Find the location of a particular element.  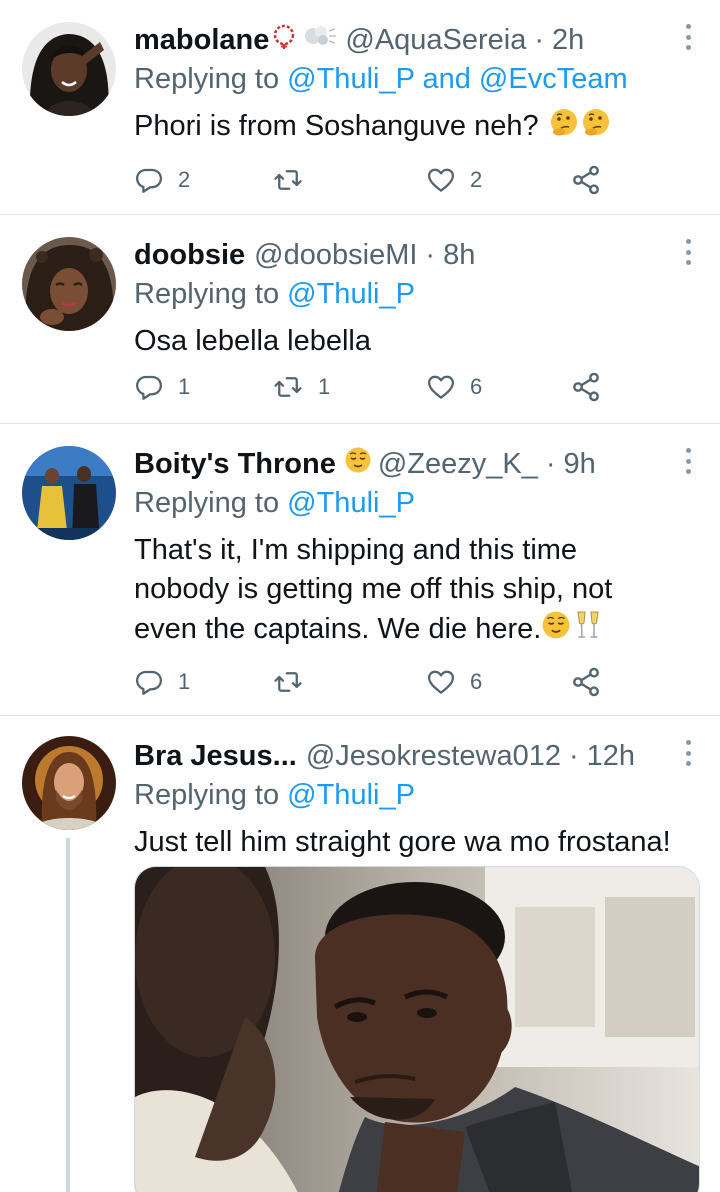

tweet-header: Boity's Throne @Zeezy_K_ · 9h is located at coordinates (365, 464).